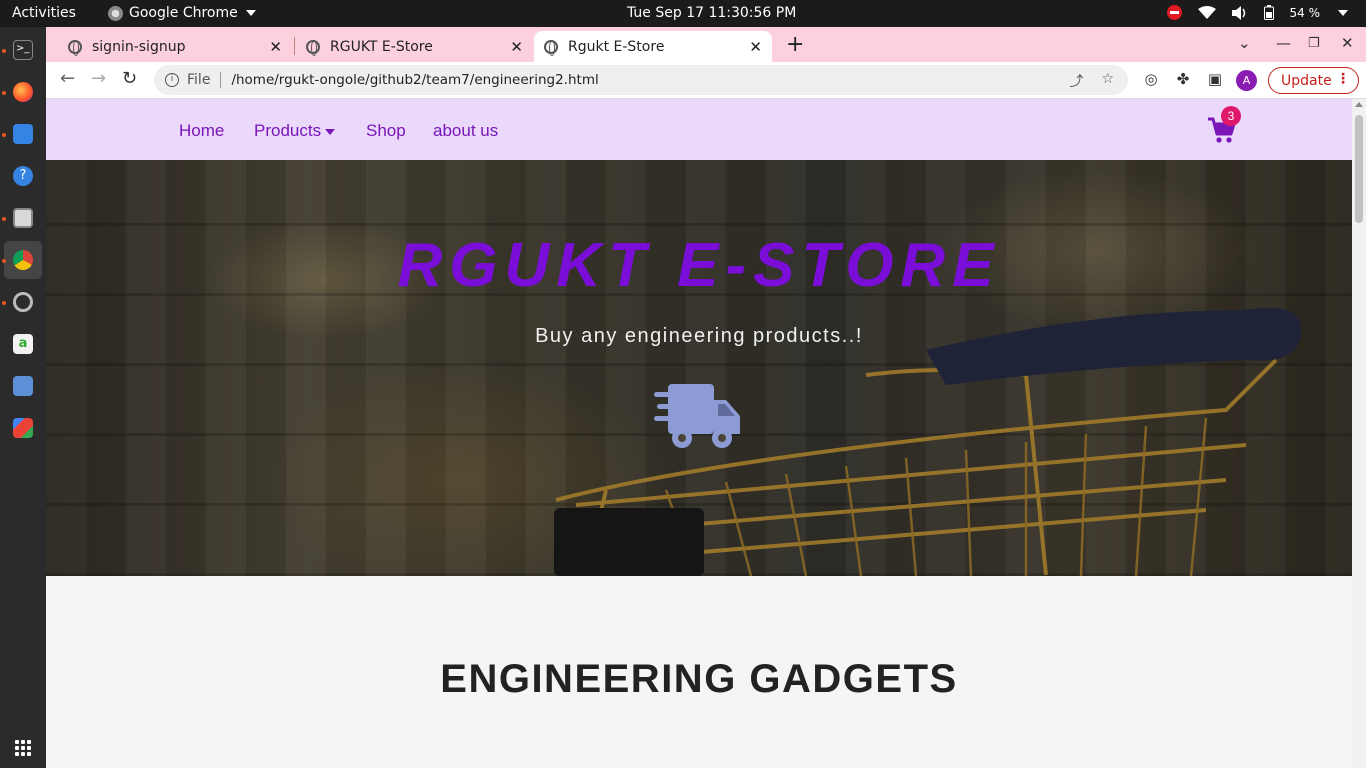  Describe the element at coordinates (98, 78) in the screenshot. I see `forward-button: →` at that location.